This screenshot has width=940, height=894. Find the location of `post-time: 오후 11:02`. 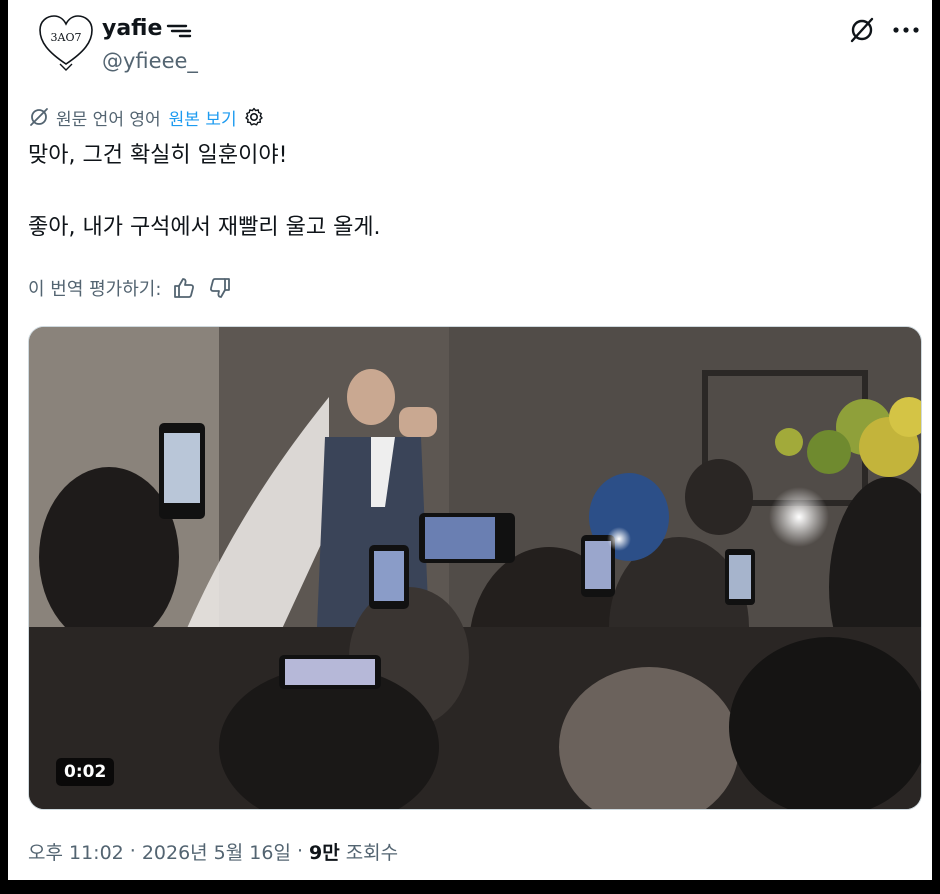

post-time: 오후 11:02 is located at coordinates (76, 851).